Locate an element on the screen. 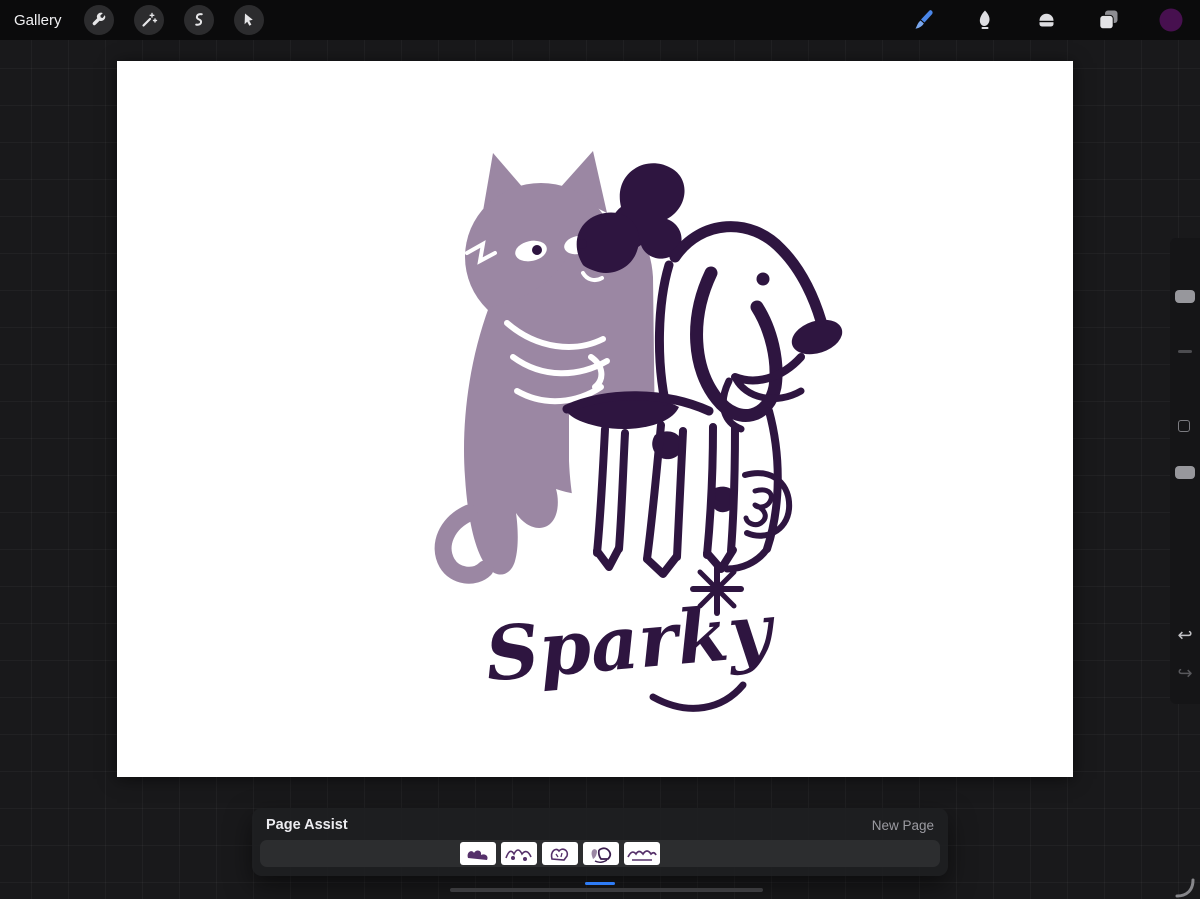  color-button is located at coordinates (1171, 20).